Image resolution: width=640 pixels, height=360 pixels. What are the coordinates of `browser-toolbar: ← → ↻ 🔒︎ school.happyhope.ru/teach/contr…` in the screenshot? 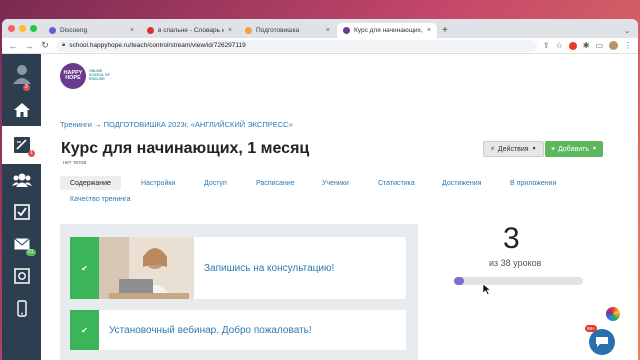 It's located at (320, 46).